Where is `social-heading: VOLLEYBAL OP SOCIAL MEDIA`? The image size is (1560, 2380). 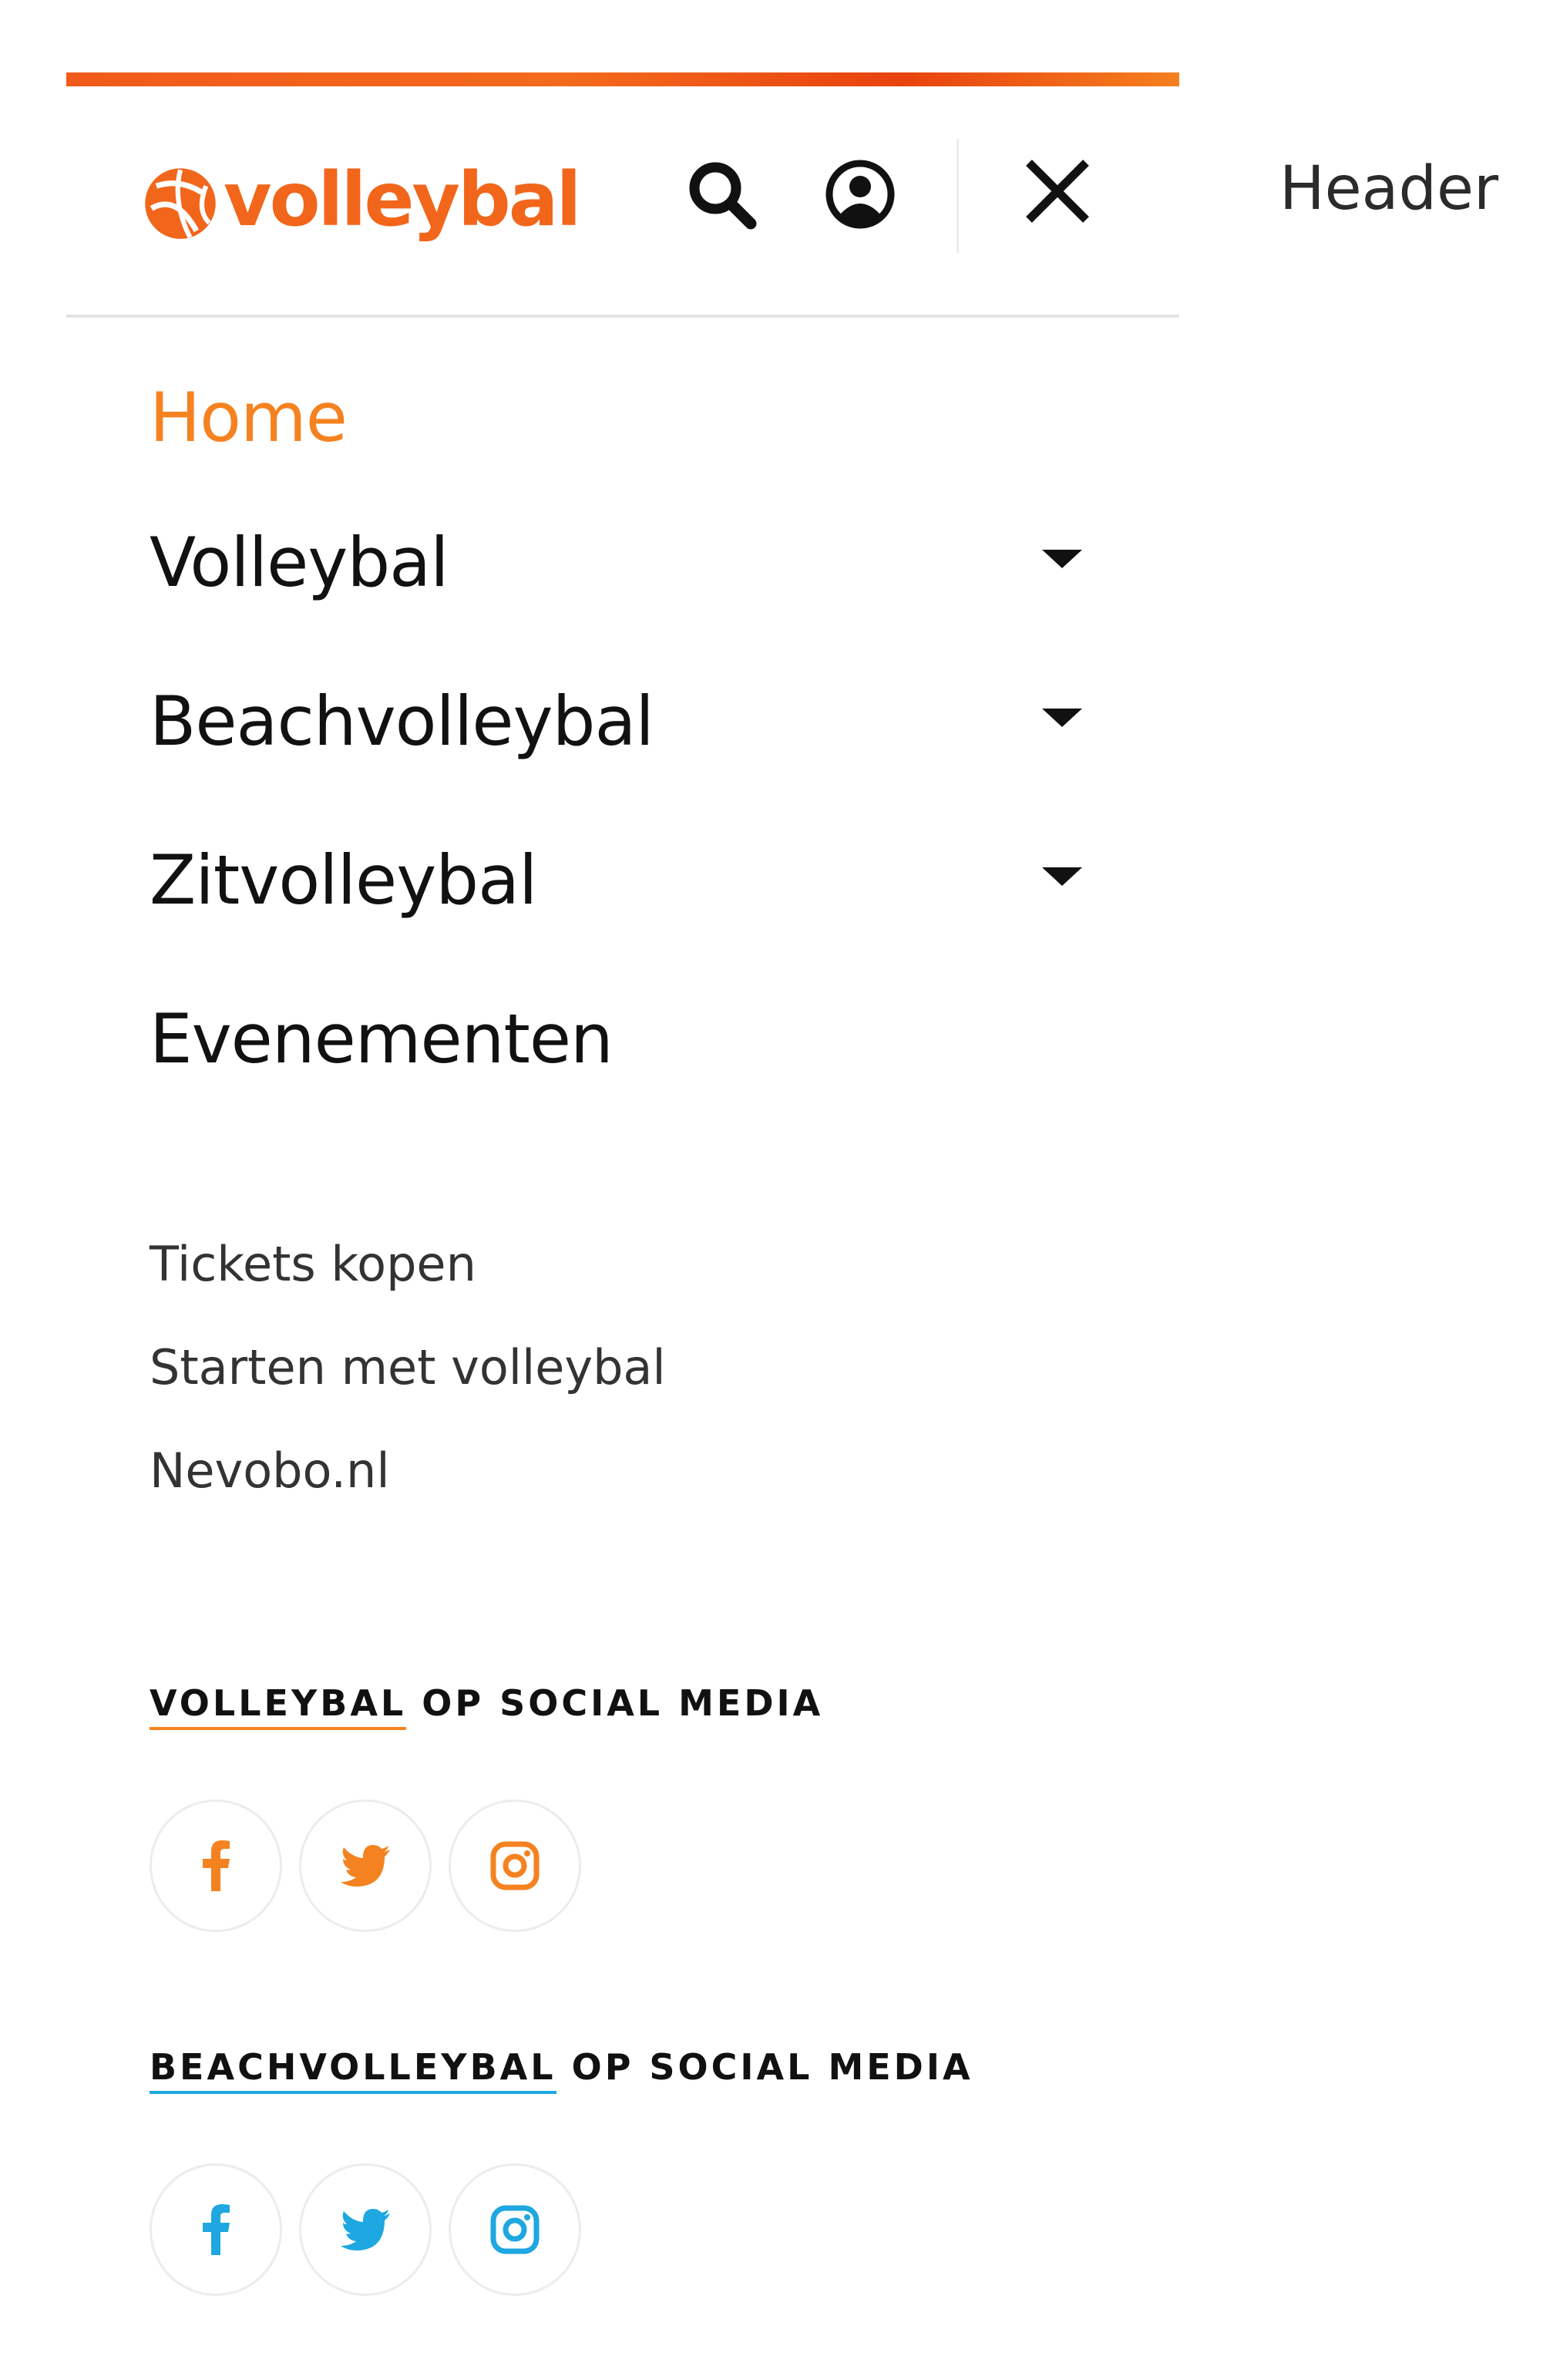
social-heading: VOLLEYBAL OP SOCIAL MEDIA is located at coordinates (486, 1711).